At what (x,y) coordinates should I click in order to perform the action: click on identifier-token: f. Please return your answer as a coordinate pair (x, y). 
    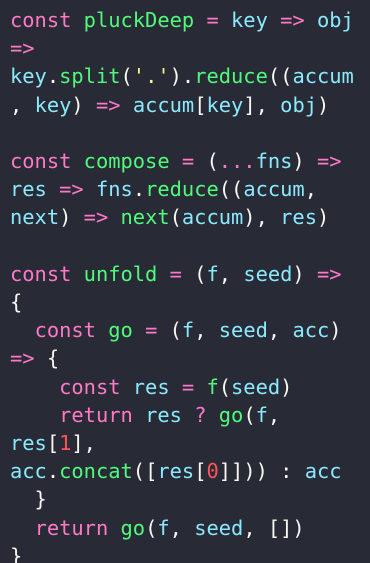
    Looking at the image, I should click on (261, 414).